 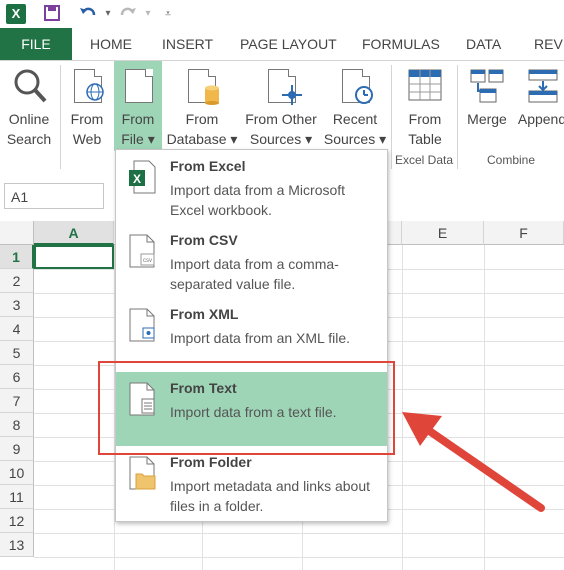 What do you see at coordinates (208, 166) in the screenshot?
I see `menu-item-title: From Excel` at bounding box center [208, 166].